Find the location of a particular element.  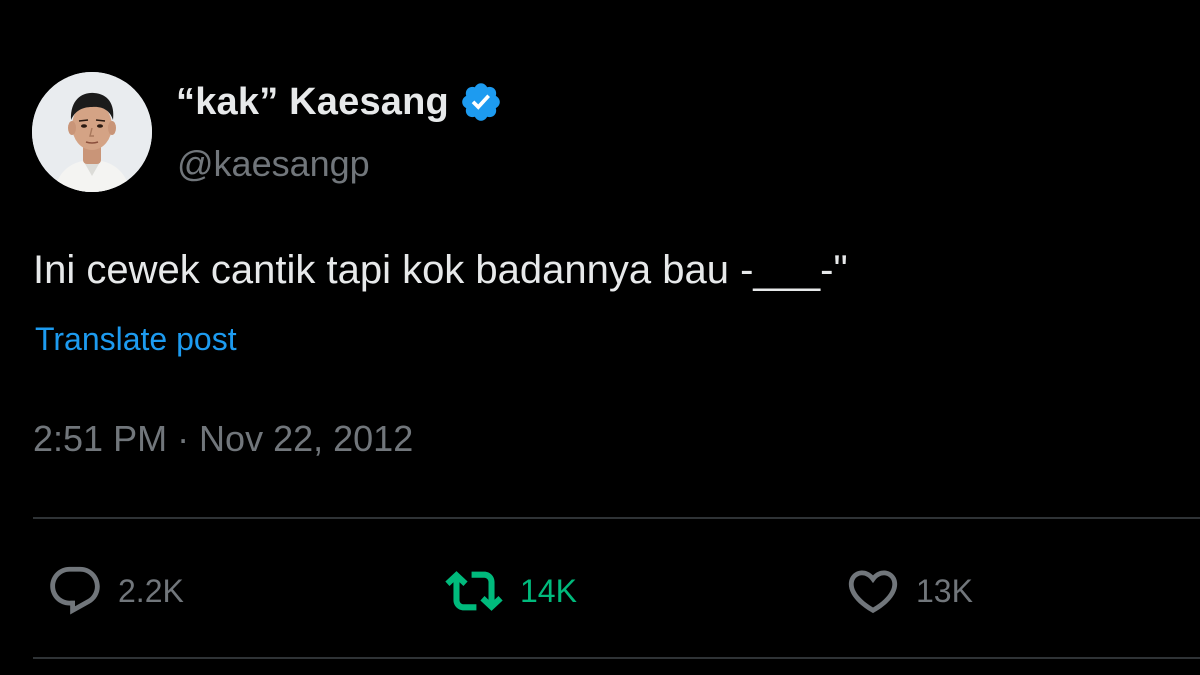

reply-count: 2.2K is located at coordinates (151, 591).